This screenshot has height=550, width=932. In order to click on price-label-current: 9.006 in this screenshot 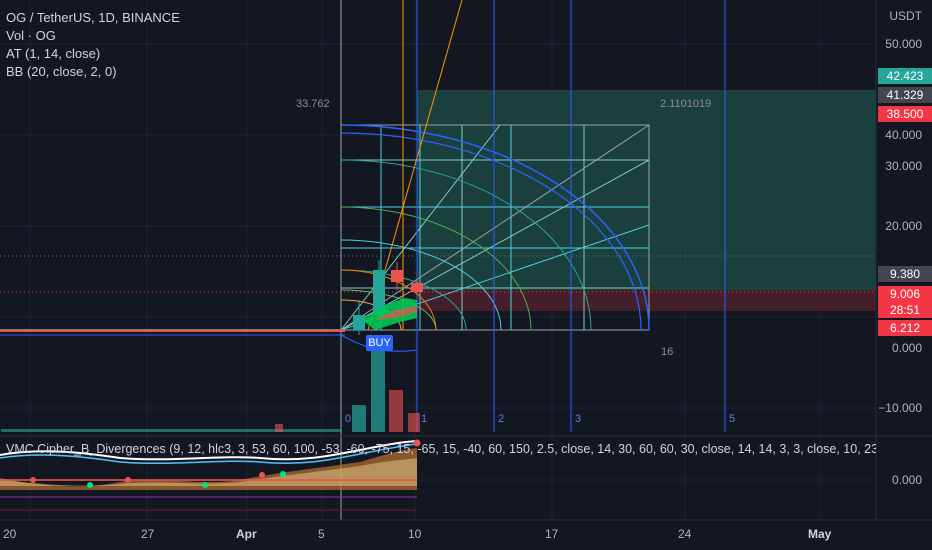, I will do `click(905, 294)`.